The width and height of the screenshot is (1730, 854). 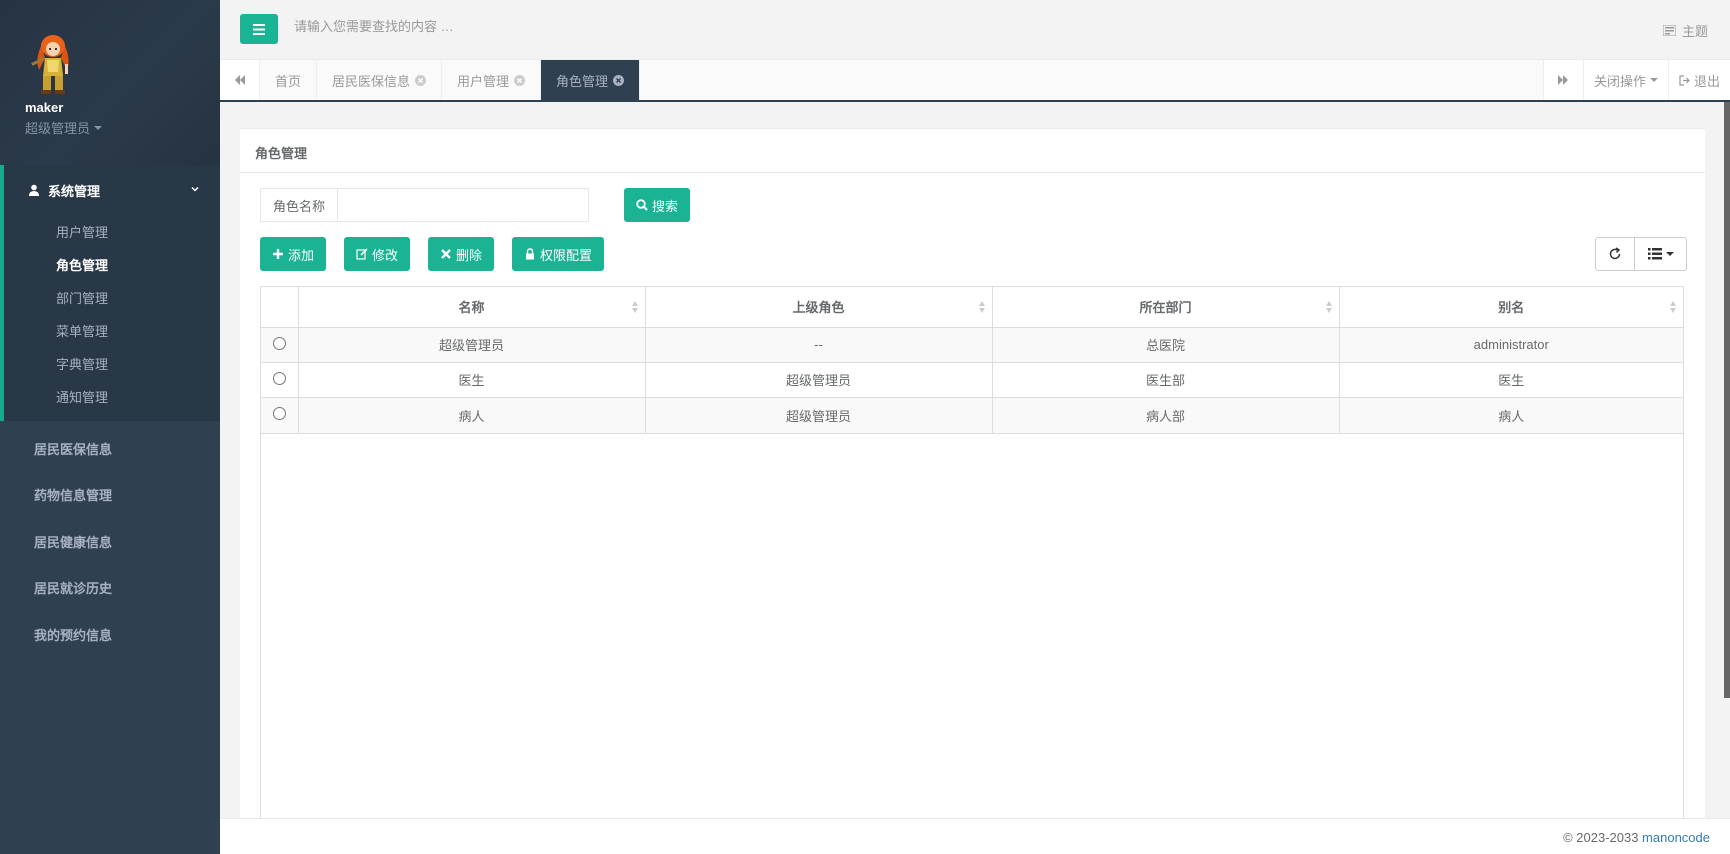 I want to click on delete-button: 删除, so click(x=461, y=254).